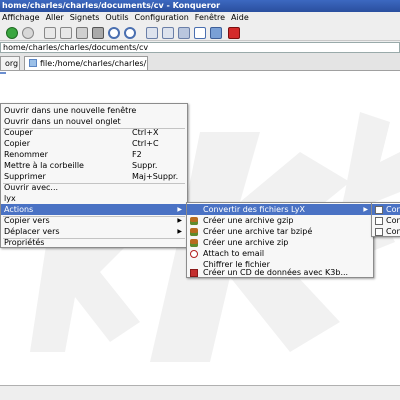  What do you see at coordinates (94, 209) in the screenshot?
I see `menu-item-actions: Actions ▶` at bounding box center [94, 209].